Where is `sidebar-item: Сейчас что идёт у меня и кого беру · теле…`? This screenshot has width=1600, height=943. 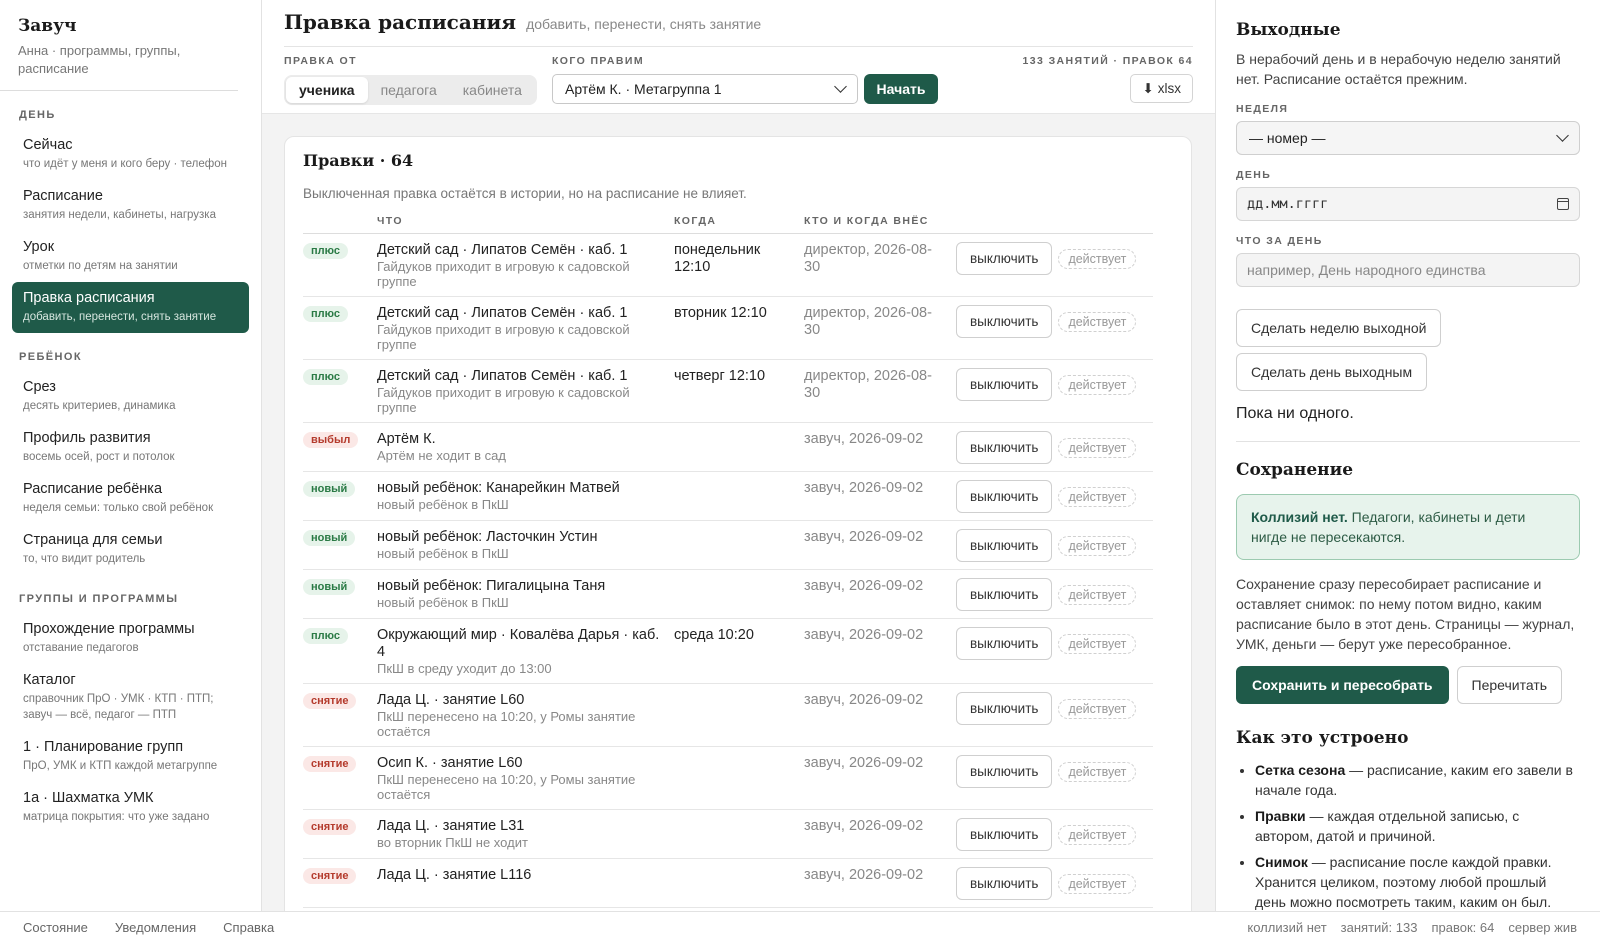
sidebar-item: Сейчас что идёт у меня и кого беру · теле… is located at coordinates (130, 154).